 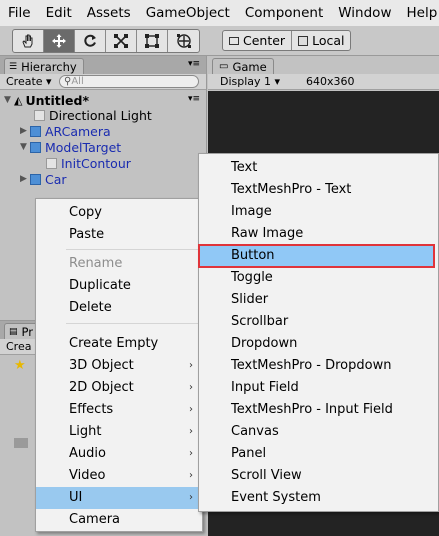 What do you see at coordinates (65, 131) in the screenshot?
I see `tree-item-arcamera: ▶ ARCamera` at bounding box center [65, 131].